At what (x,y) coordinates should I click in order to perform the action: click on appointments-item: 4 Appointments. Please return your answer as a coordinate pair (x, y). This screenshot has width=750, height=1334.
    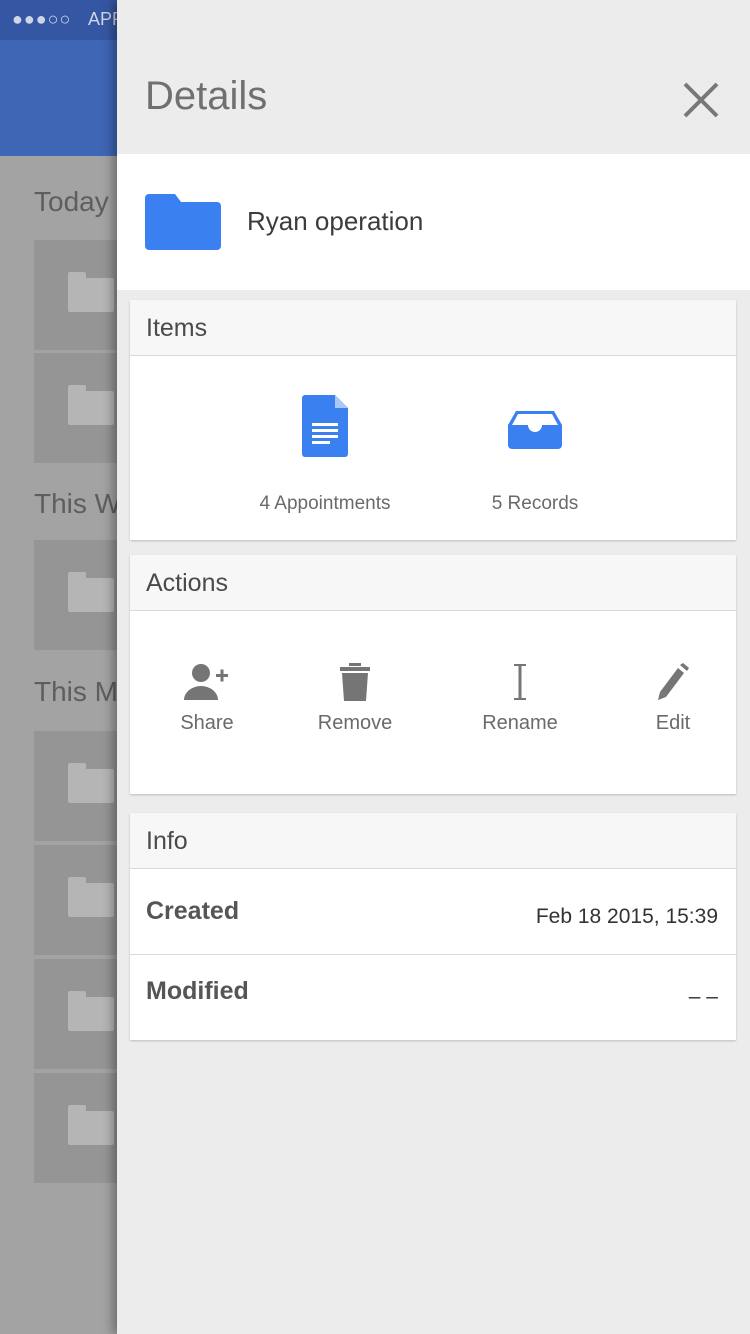
    Looking at the image, I should click on (325, 455).